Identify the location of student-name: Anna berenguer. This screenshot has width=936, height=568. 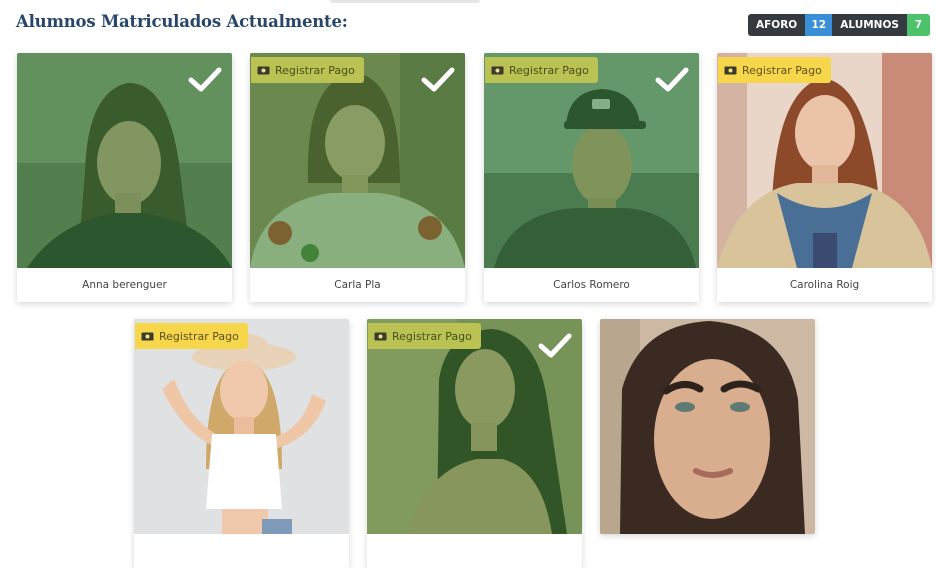
(124, 285).